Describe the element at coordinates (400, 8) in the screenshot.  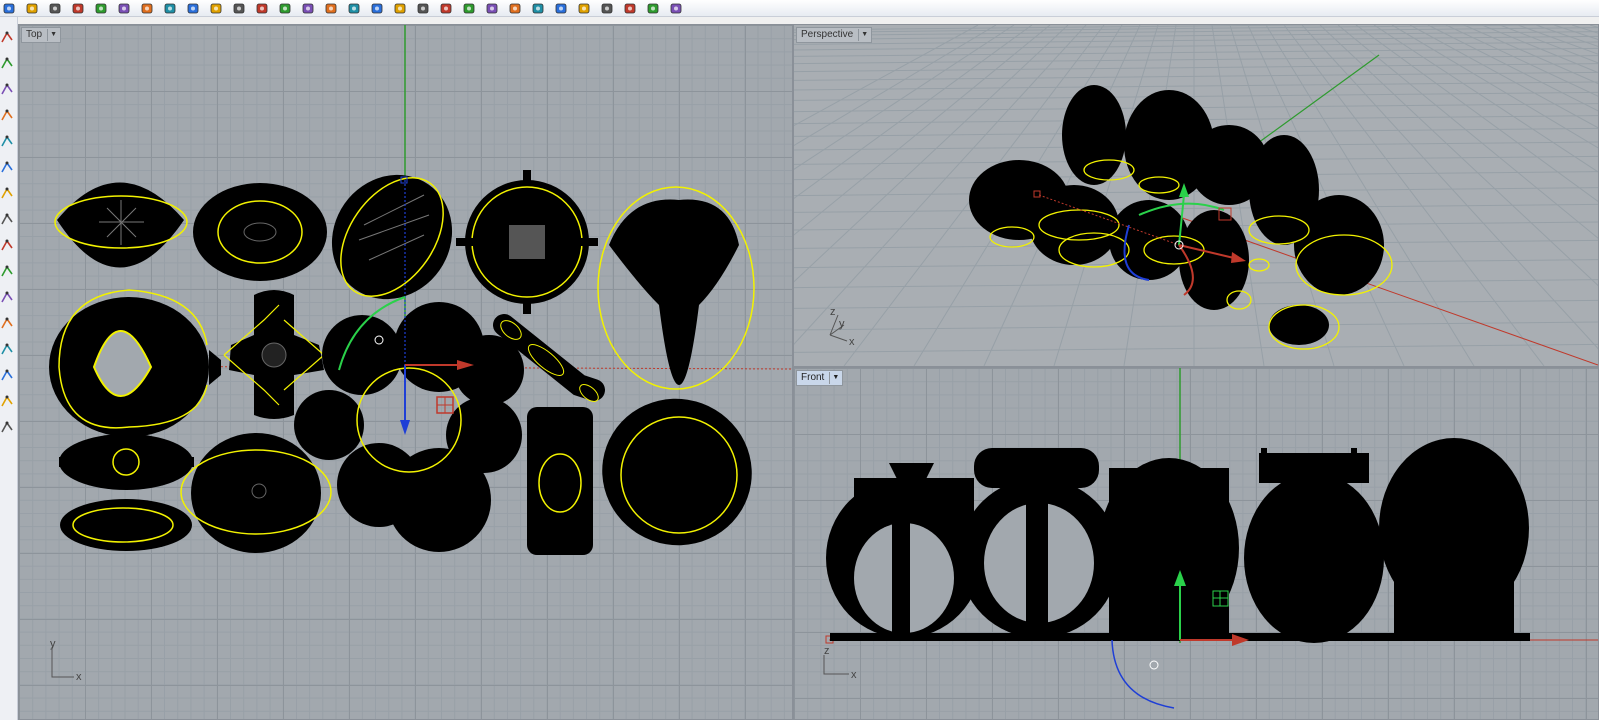
I see `select-icon` at that location.